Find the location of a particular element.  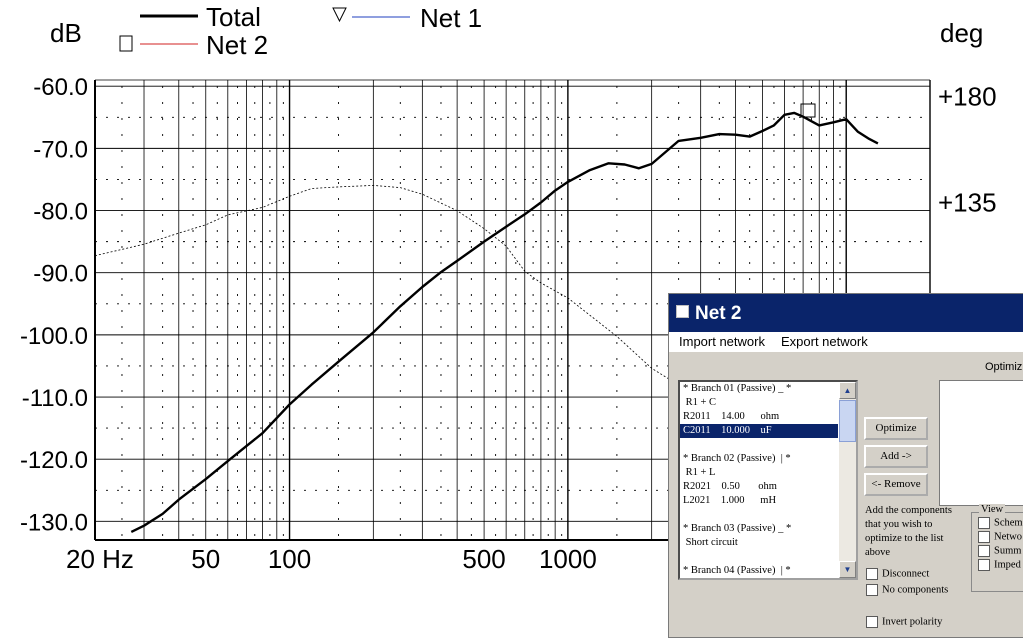

list-item: Short circuit is located at coordinates (759, 543).